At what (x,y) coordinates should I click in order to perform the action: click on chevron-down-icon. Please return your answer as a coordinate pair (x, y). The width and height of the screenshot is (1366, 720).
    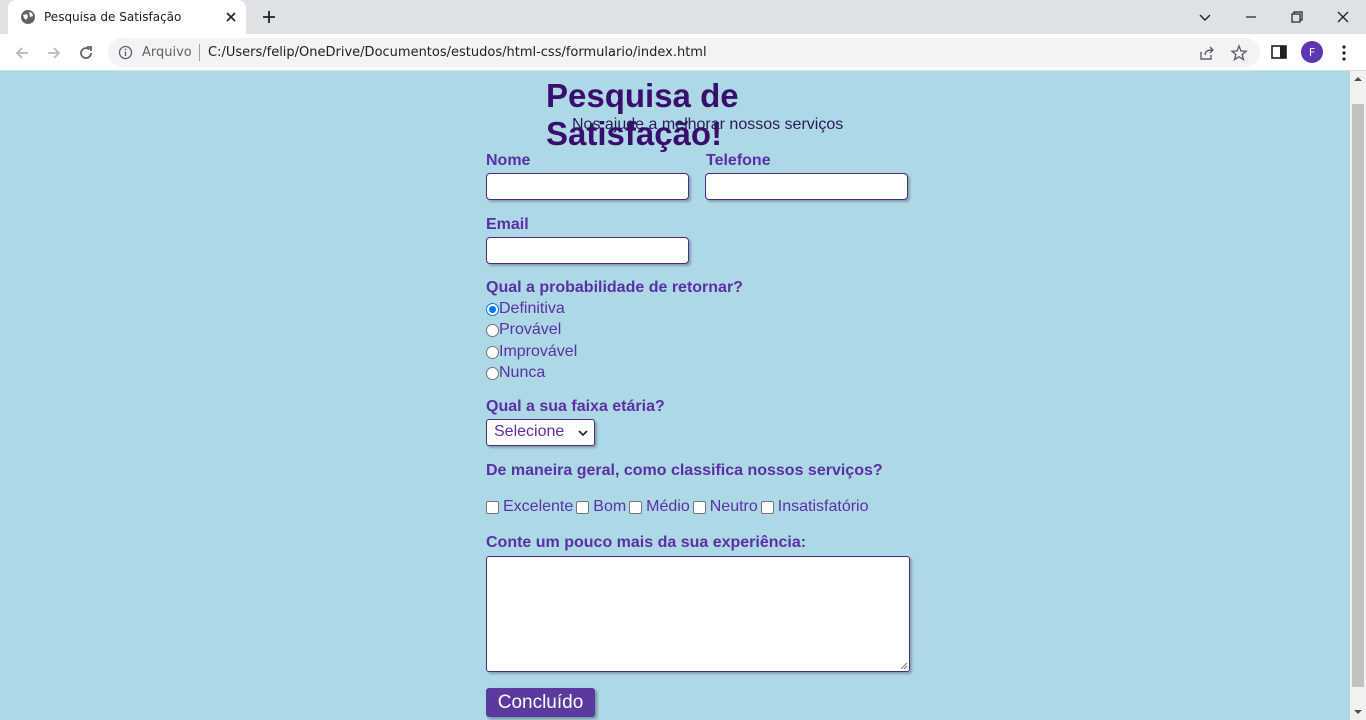
    Looking at the image, I should click on (583, 433).